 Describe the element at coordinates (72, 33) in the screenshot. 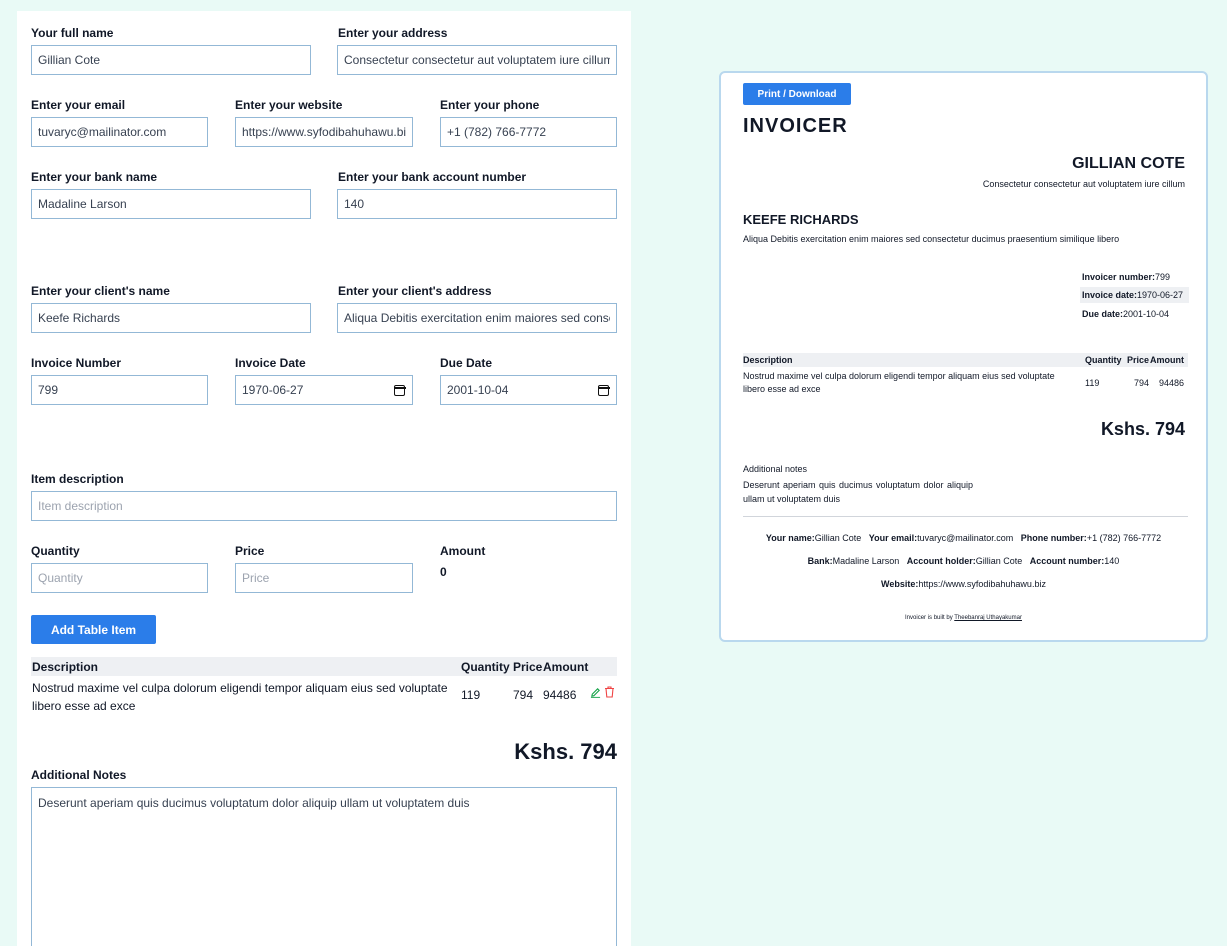

I see `full-name-label: Your full name` at that location.